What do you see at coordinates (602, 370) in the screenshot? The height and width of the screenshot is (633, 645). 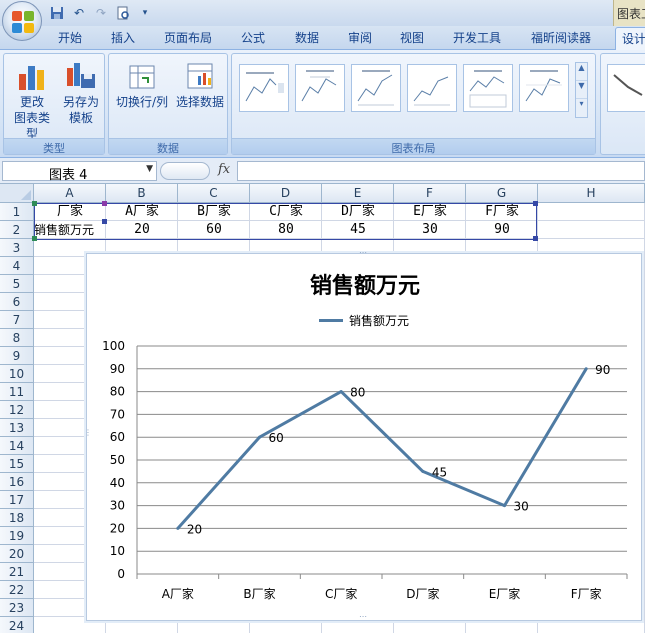 I see `data-label: 90` at bounding box center [602, 370].